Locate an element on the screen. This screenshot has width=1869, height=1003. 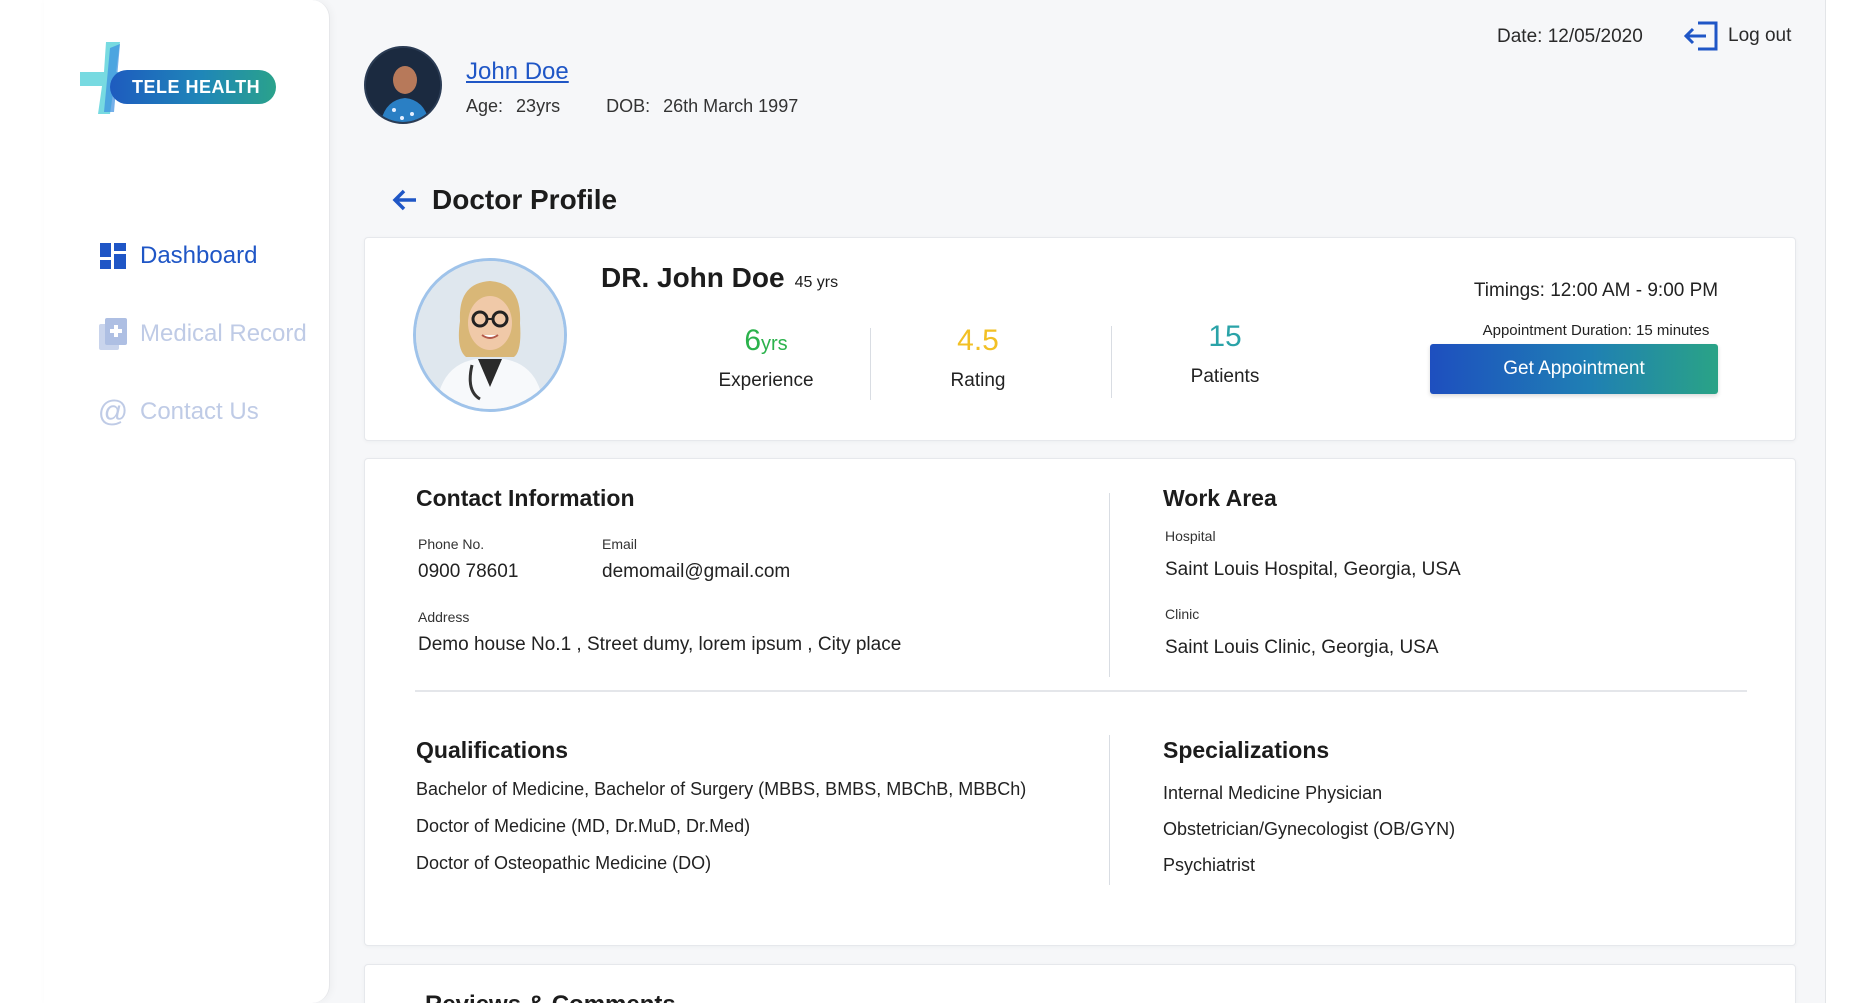
logout-button: Log out is located at coordinates (1737, 36).